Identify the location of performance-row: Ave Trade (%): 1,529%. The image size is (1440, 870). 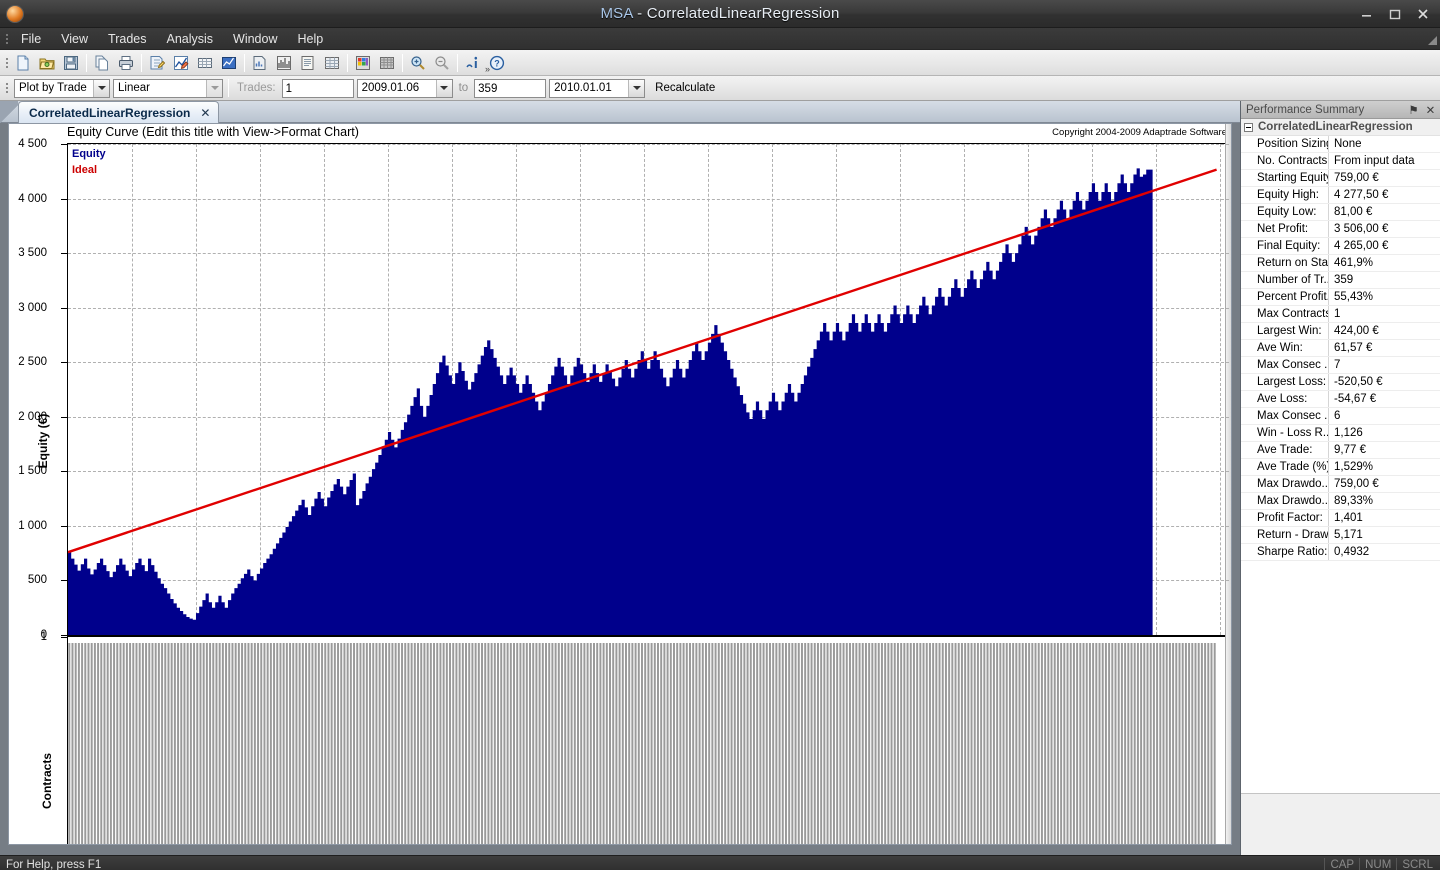
(1340, 467).